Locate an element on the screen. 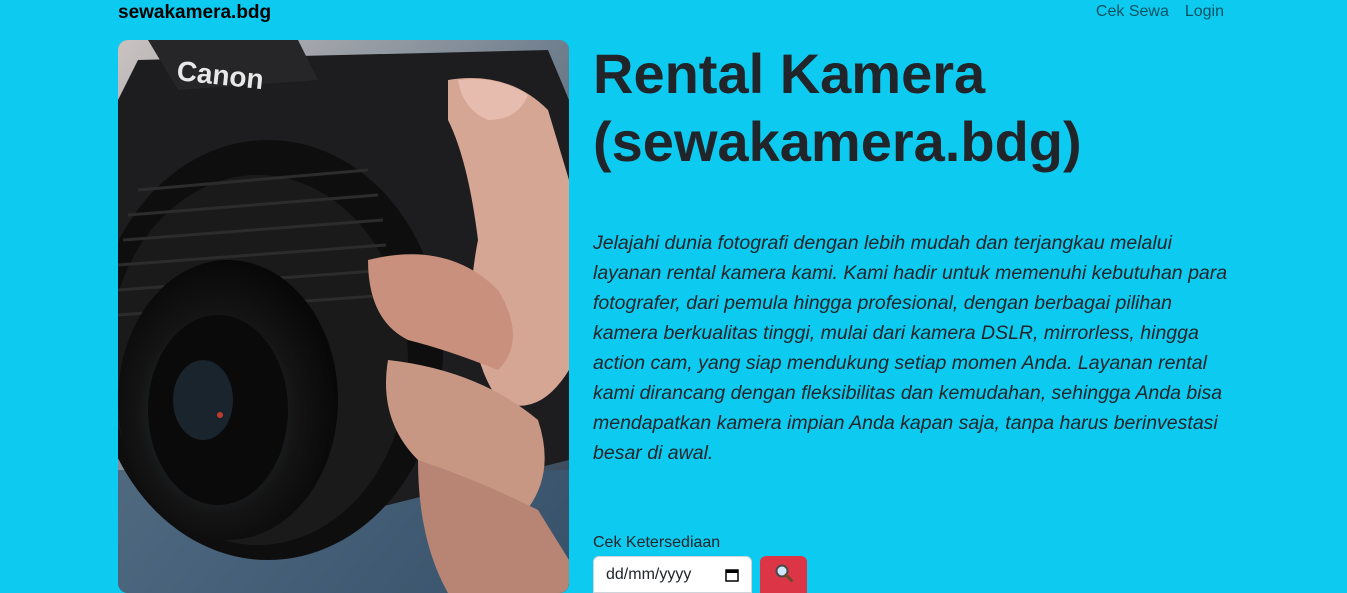 The image size is (1347, 593). search-button is located at coordinates (783, 574).